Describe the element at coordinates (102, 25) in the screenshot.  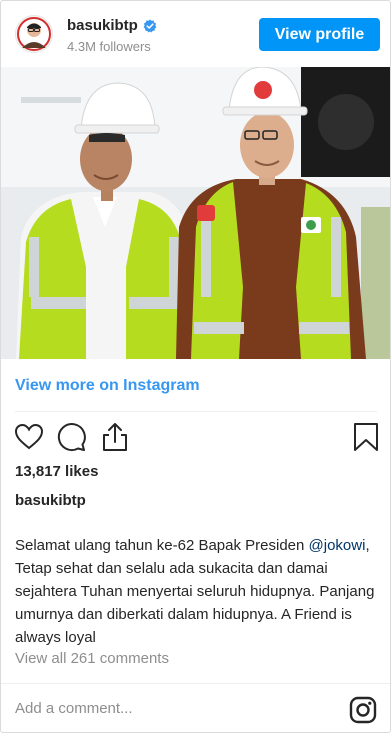
I see `username: basukibtp` at that location.